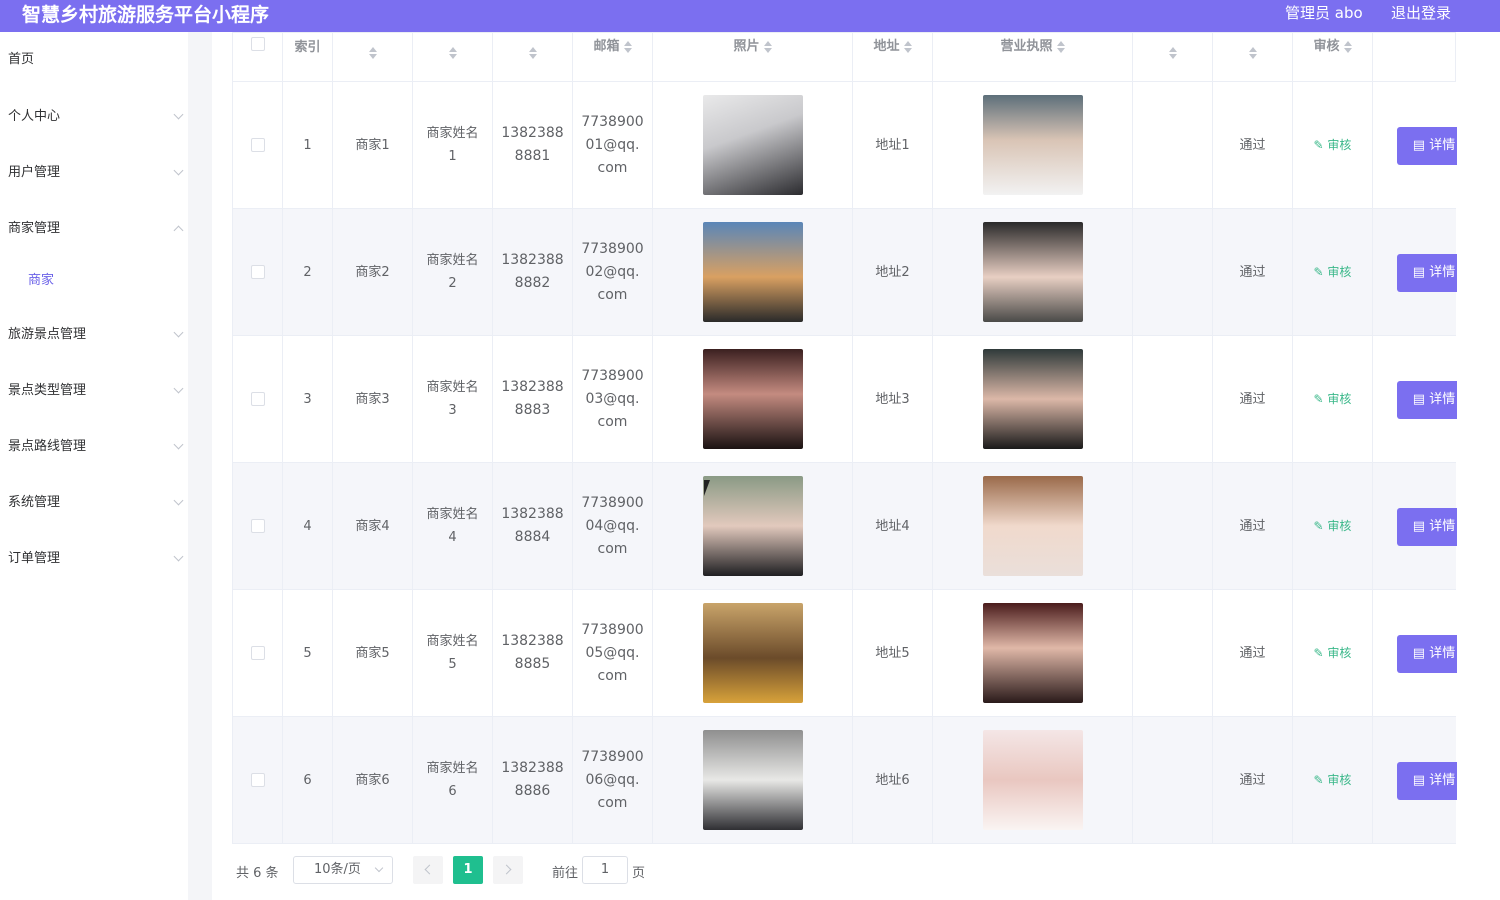 The image size is (1500, 900). Describe the element at coordinates (343, 870) in the screenshot. I see `page-size-select: 10条/页` at that location.